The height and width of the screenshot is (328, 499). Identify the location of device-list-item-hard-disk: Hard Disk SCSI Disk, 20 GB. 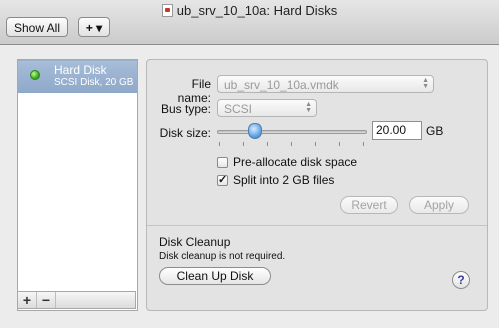
(77, 76).